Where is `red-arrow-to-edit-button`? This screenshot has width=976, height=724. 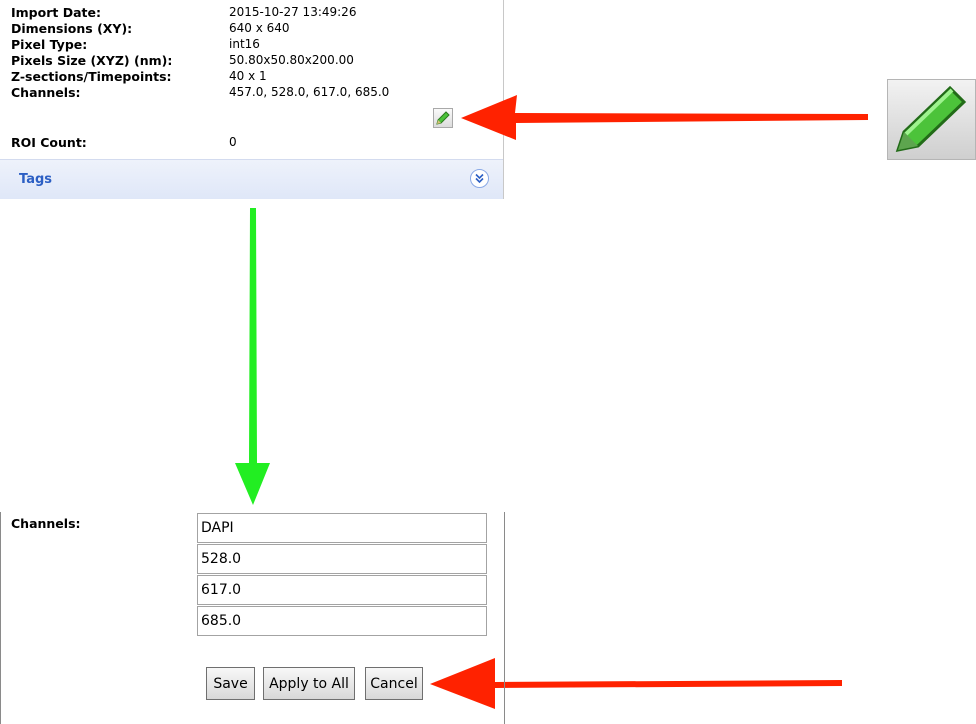 red-arrow-to-edit-button is located at coordinates (664, 117).